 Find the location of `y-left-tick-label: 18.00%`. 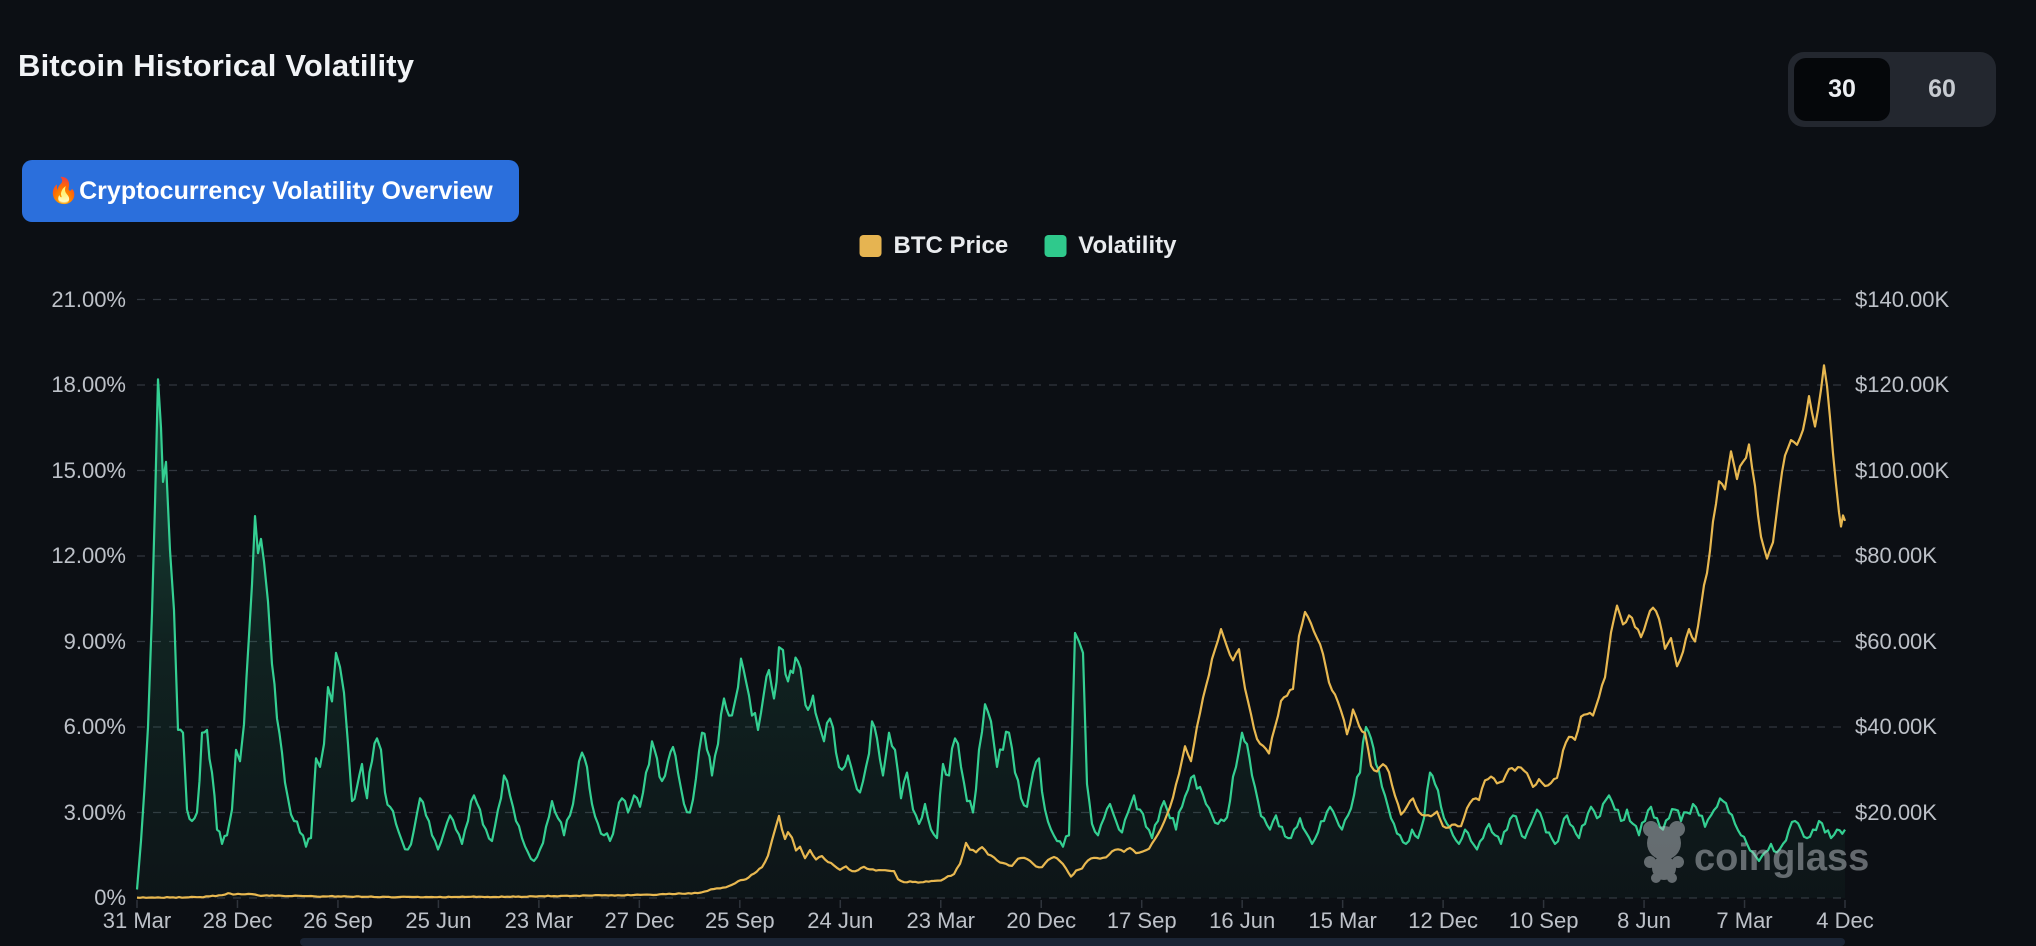

y-left-tick-label: 18.00% is located at coordinates (88, 384).